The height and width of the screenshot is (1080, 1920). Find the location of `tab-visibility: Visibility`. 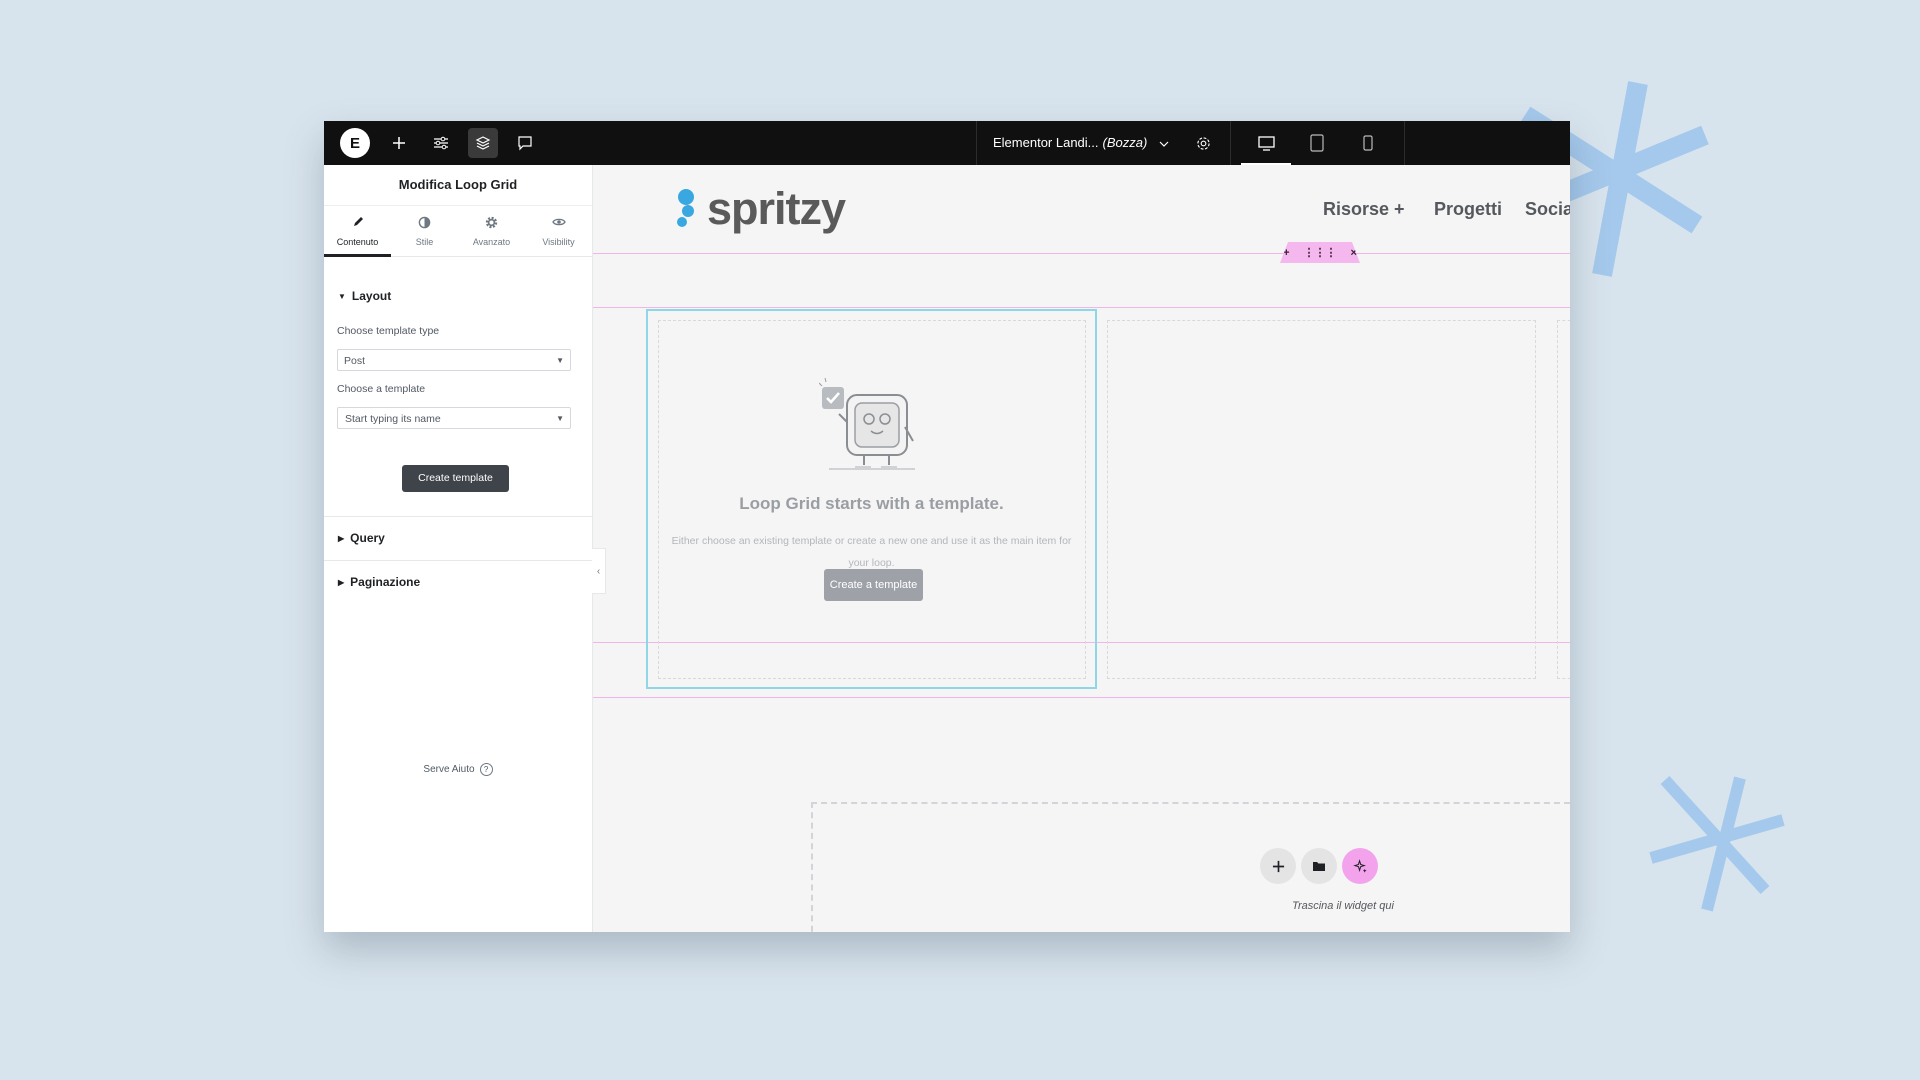

tab-visibility: Visibility is located at coordinates (558, 231).